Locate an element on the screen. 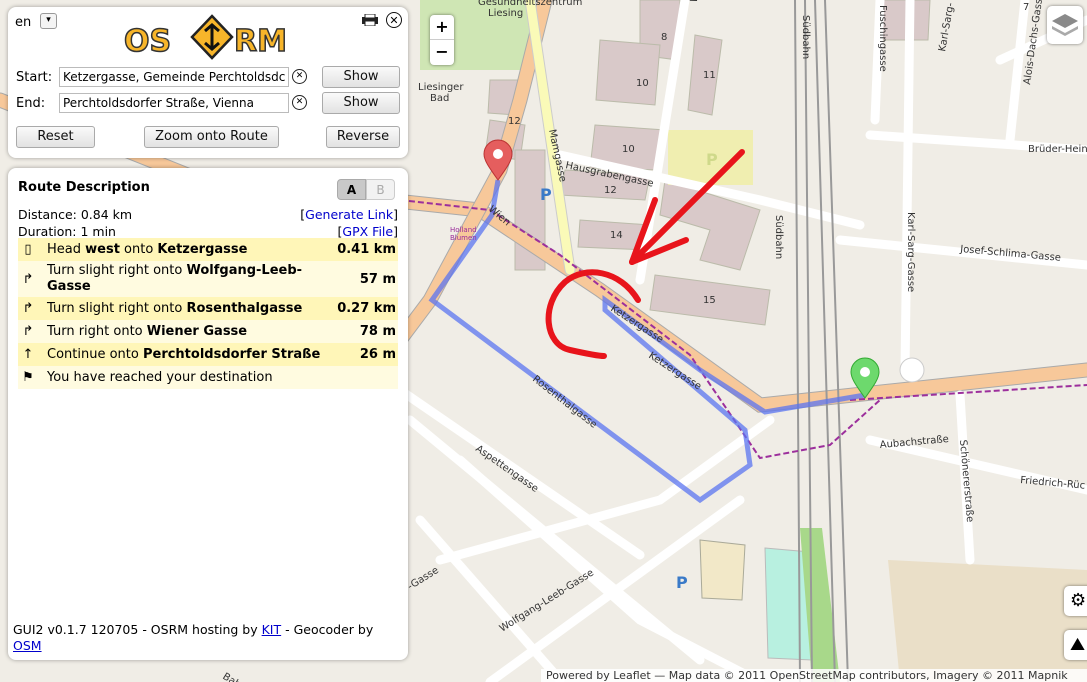  svg-text: Liesing is located at coordinates (505, 13).